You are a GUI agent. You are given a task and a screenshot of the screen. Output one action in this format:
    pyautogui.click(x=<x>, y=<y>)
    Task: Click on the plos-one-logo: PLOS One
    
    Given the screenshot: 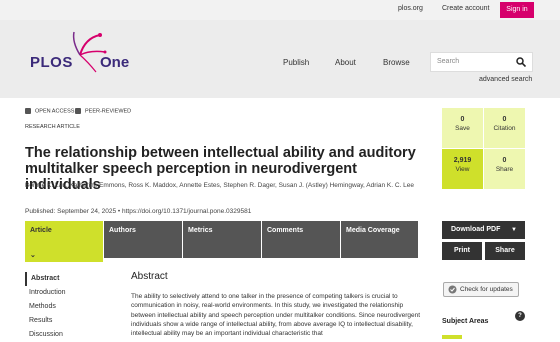 What is the action you would take?
    pyautogui.click(x=85, y=58)
    